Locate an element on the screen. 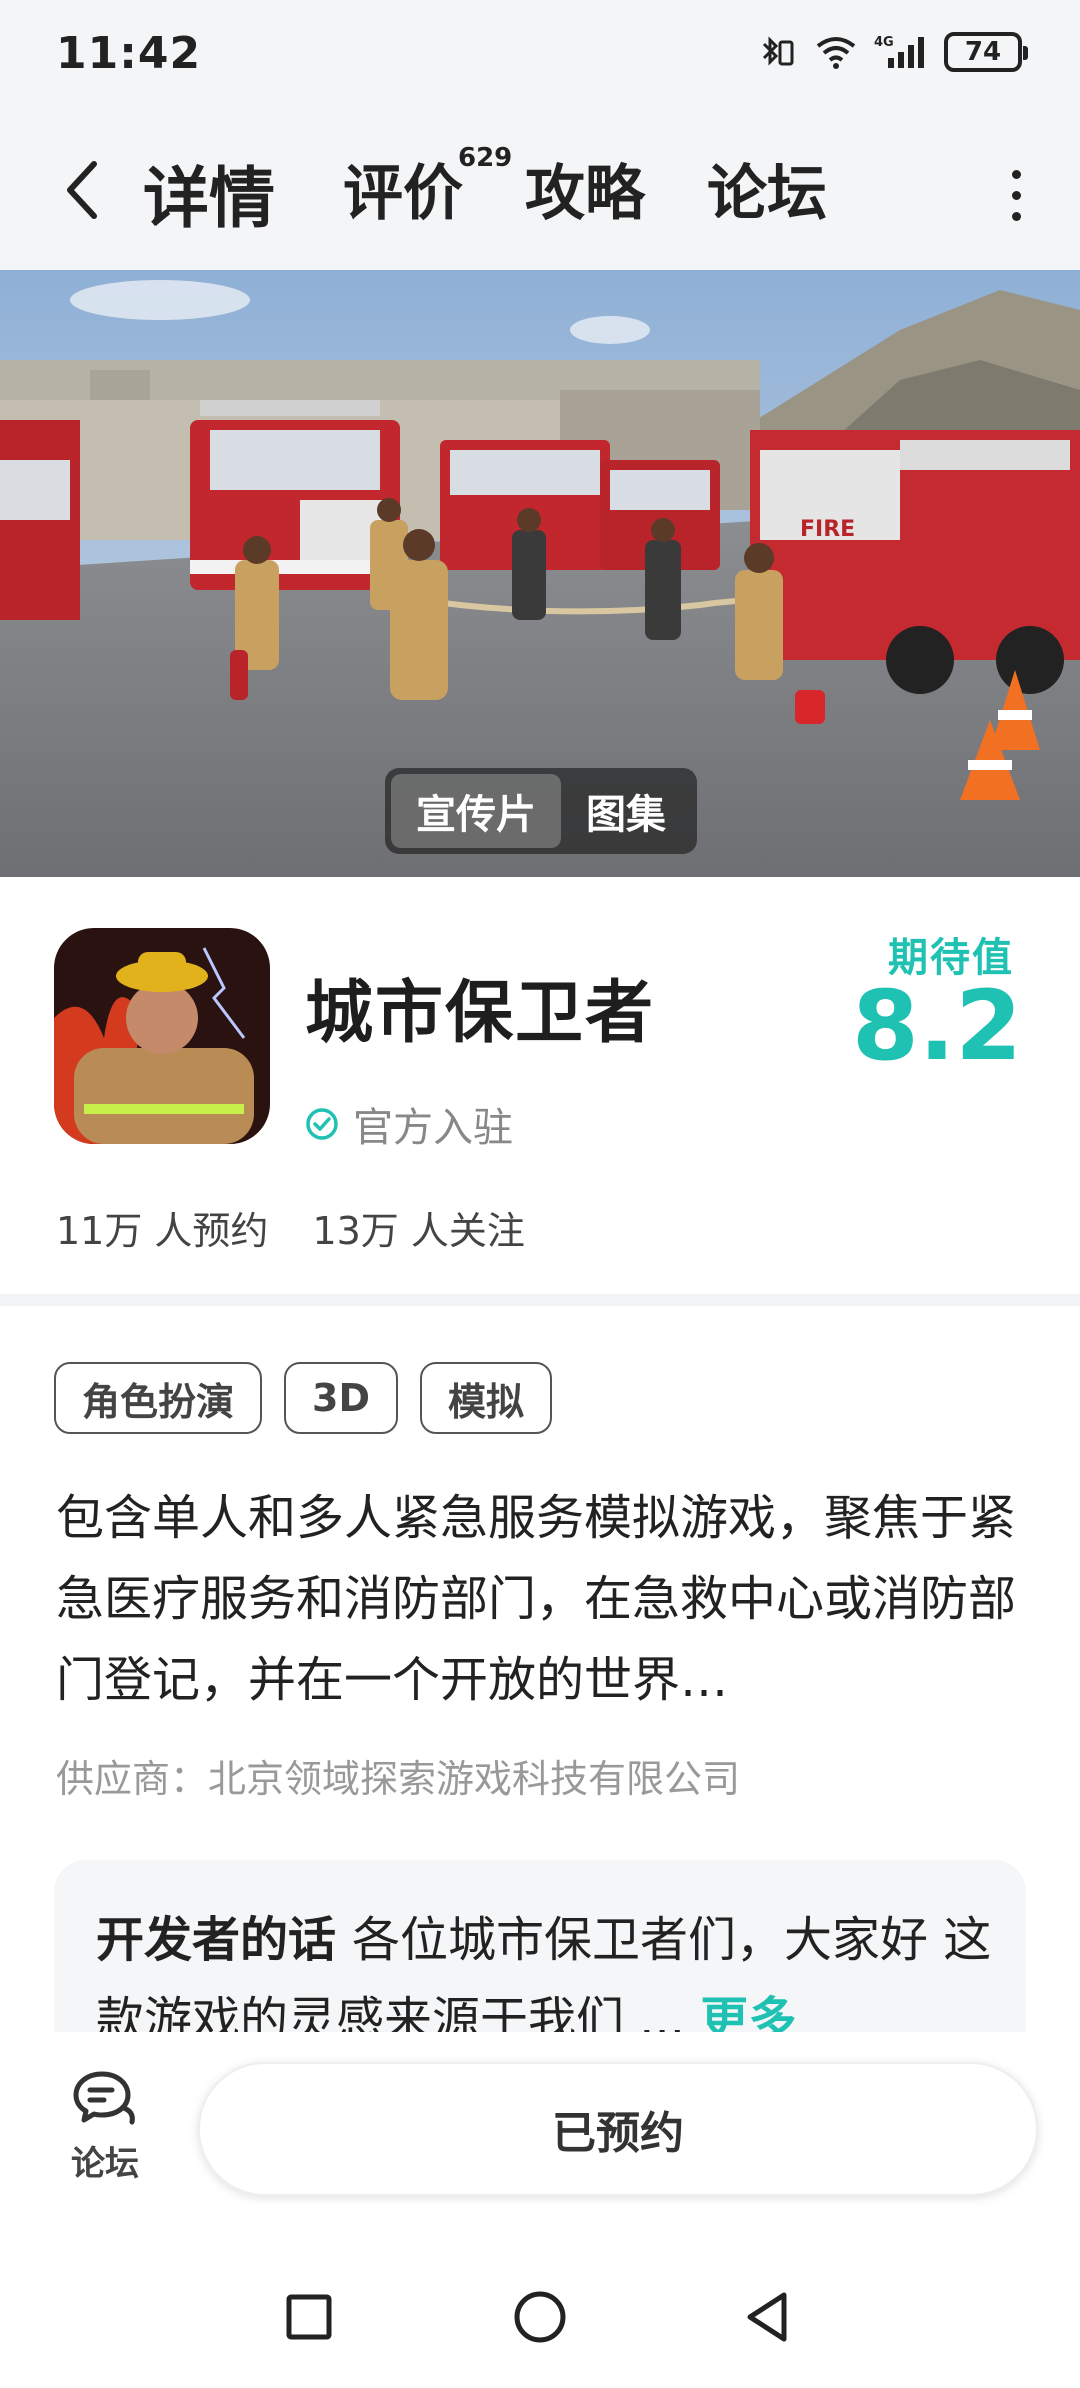  tab-guides: 攻略 is located at coordinates (585, 188).